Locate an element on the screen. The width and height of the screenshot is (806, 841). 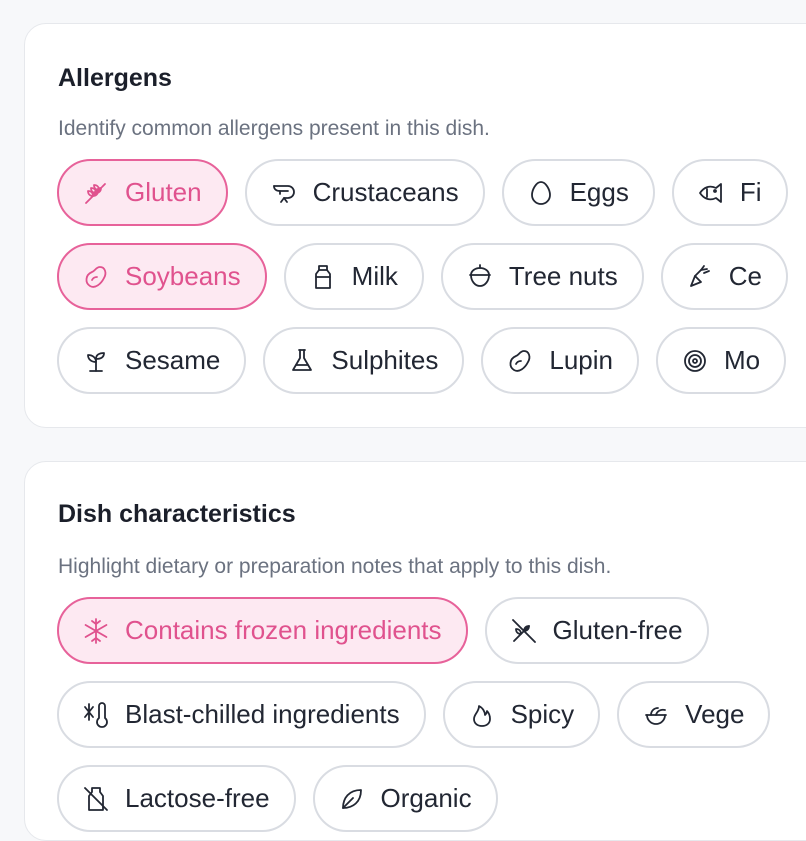
chip-sulphites: Sulphites is located at coordinates (364, 360).